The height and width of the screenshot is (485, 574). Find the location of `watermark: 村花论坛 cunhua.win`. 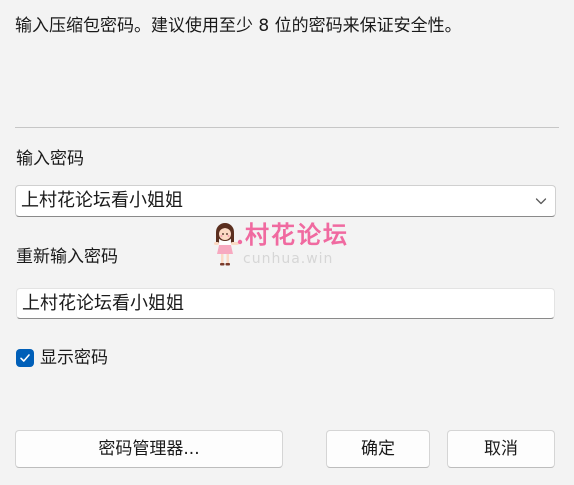

watermark: 村花论坛 cunhua.win is located at coordinates (291, 245).